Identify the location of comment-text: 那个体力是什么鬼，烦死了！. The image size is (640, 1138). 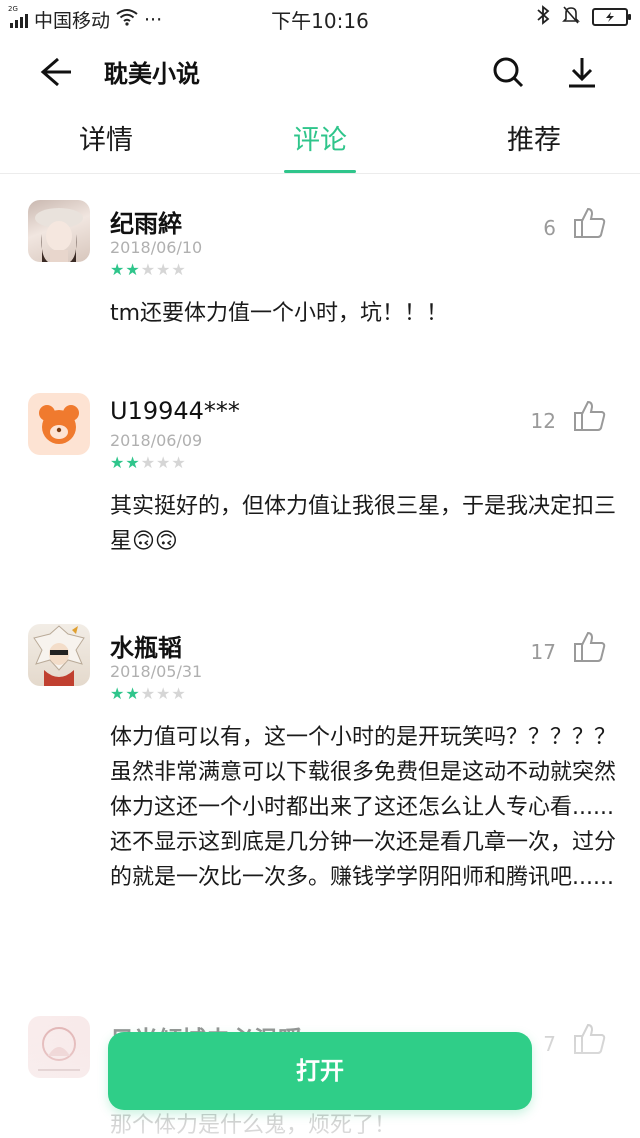
(253, 1125).